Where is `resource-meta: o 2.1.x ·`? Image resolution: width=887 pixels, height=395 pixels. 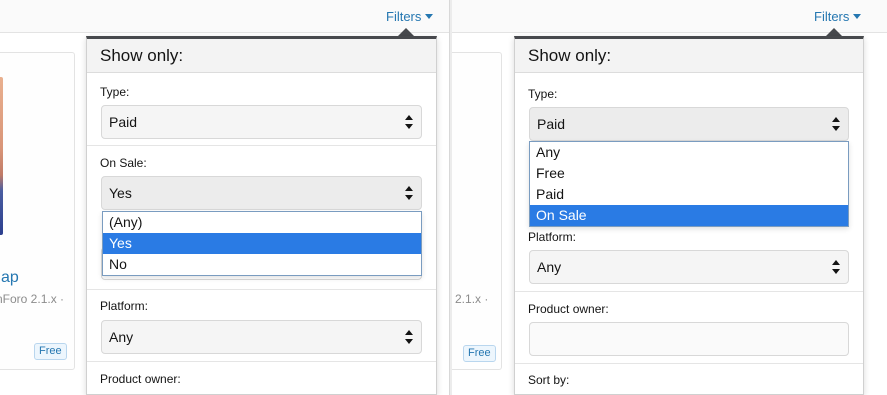
resource-meta: o 2.1.x · is located at coordinates (470, 299).